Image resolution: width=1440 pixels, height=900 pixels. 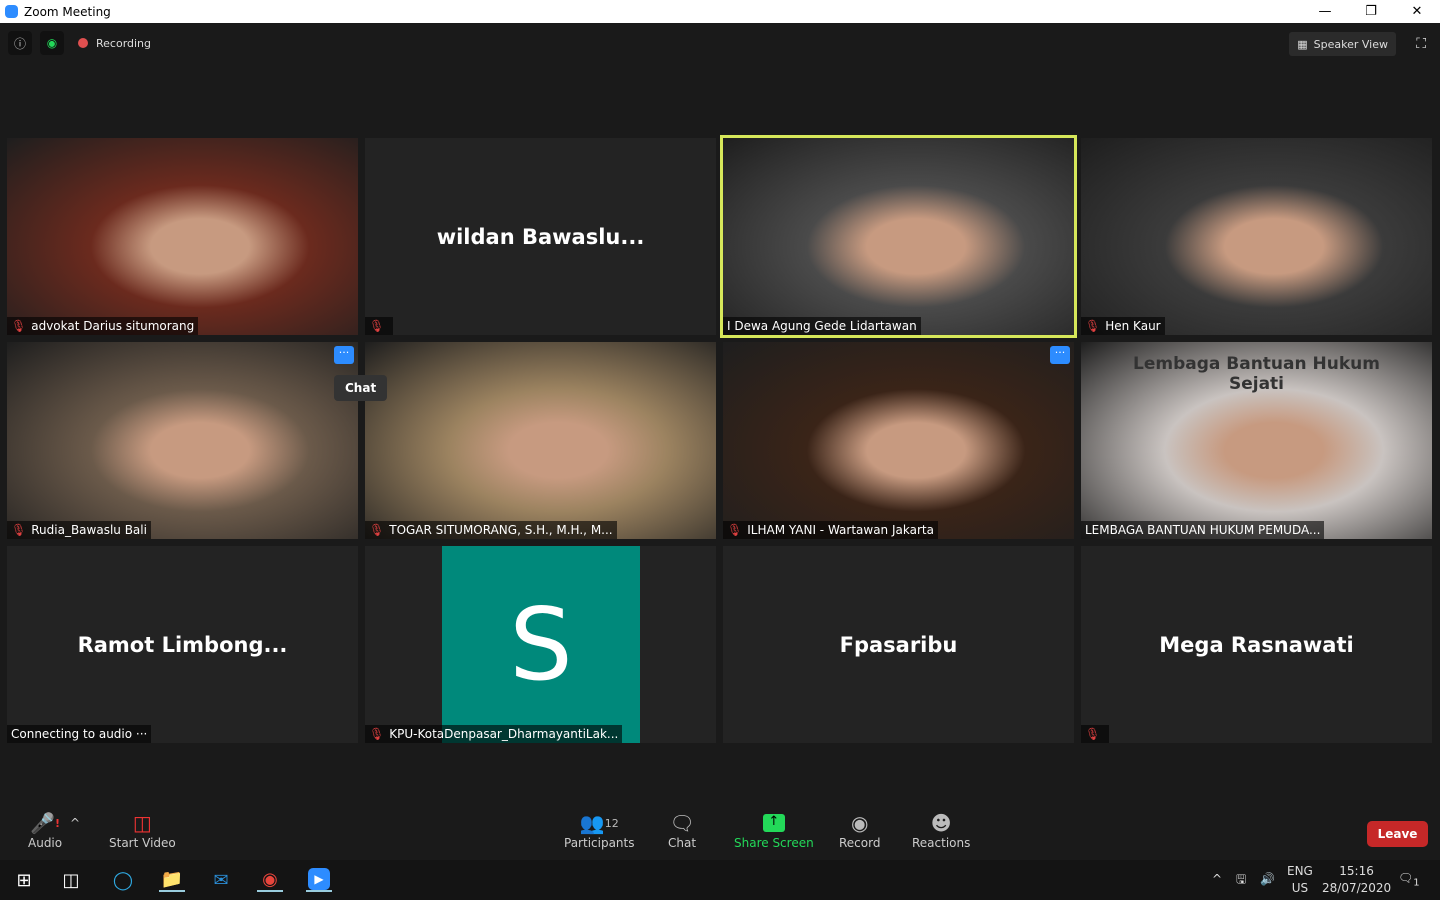 I want to click on zoom-taskbar-icon: ▶, so click(x=319, y=880).